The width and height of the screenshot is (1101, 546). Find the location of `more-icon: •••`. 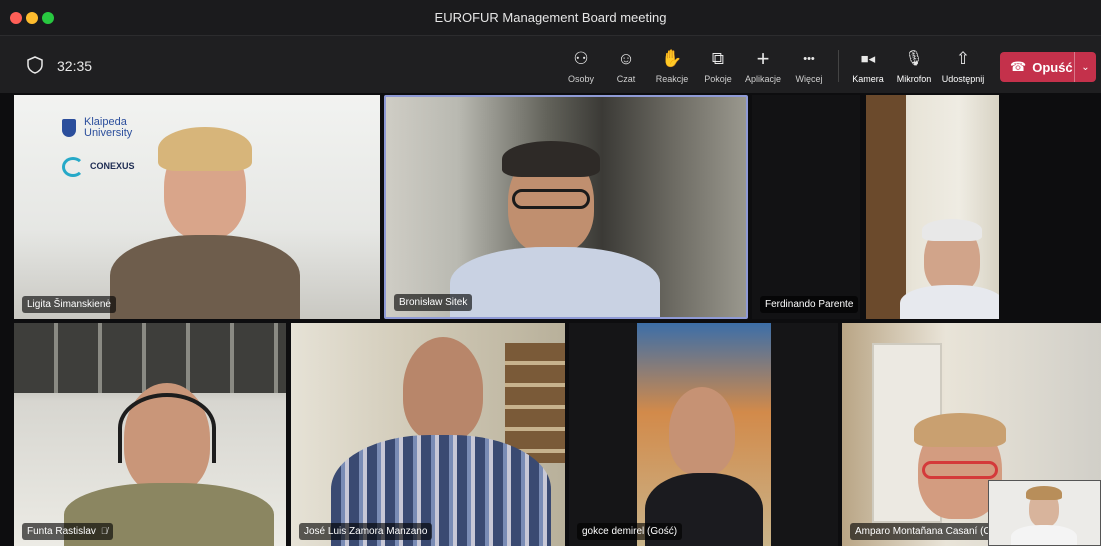

more-icon: ••• is located at coordinates (809, 59).